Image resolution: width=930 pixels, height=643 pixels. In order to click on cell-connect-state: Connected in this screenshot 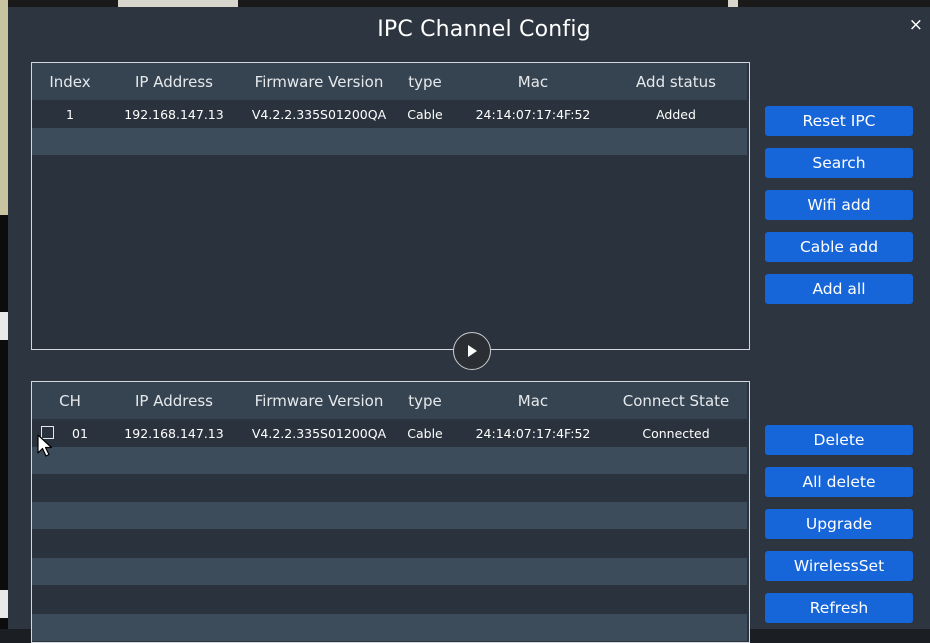, I will do `click(676, 433)`.